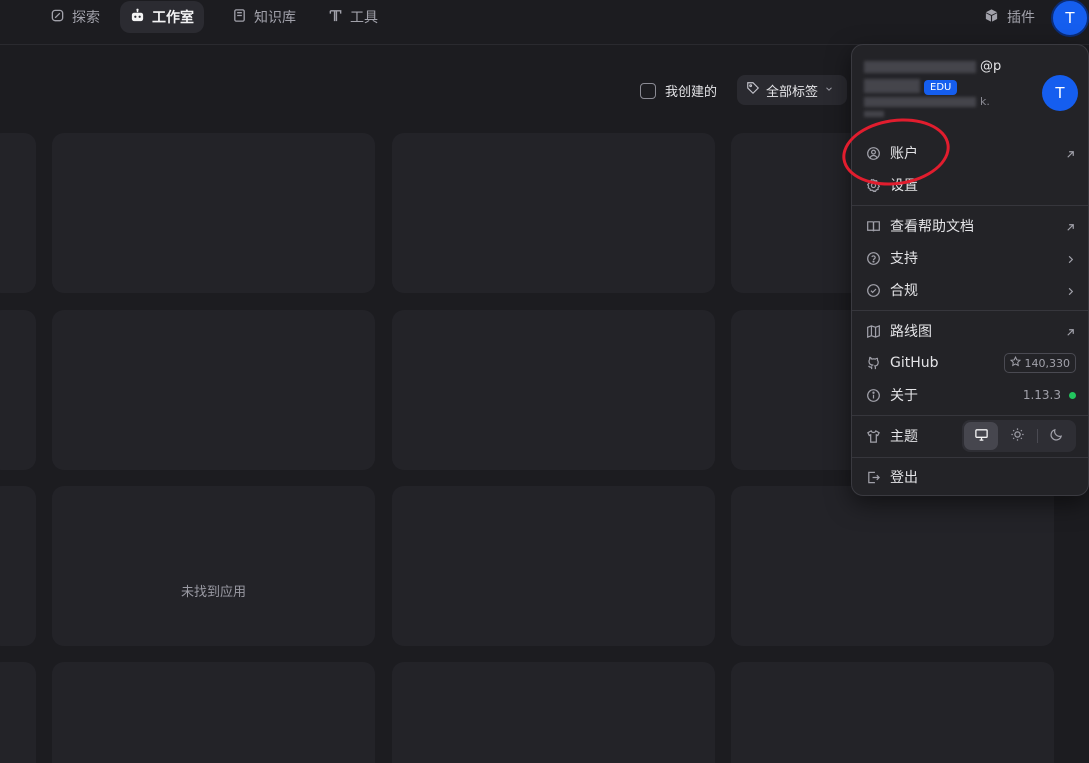 This screenshot has height=763, width=1089. I want to click on tag-filter-label: 全部标签, so click(792, 92).